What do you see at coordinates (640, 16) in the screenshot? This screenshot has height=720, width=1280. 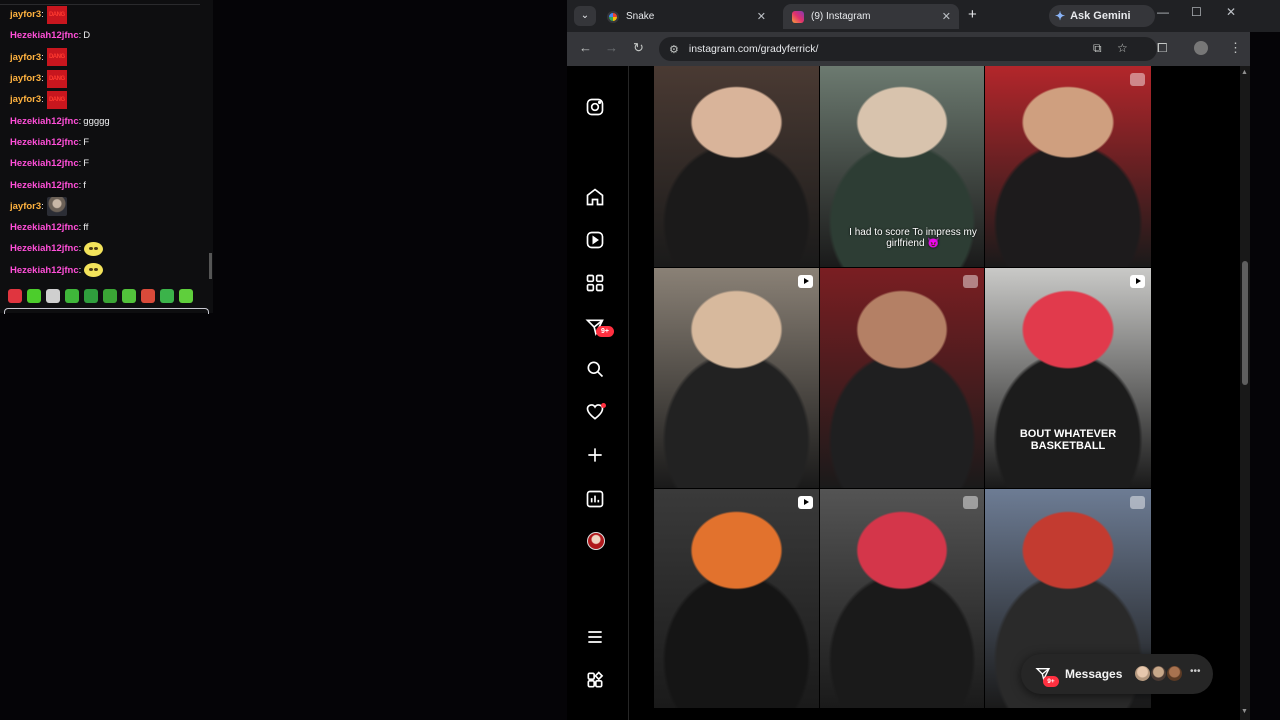 I see `tab-title: Snake` at bounding box center [640, 16].